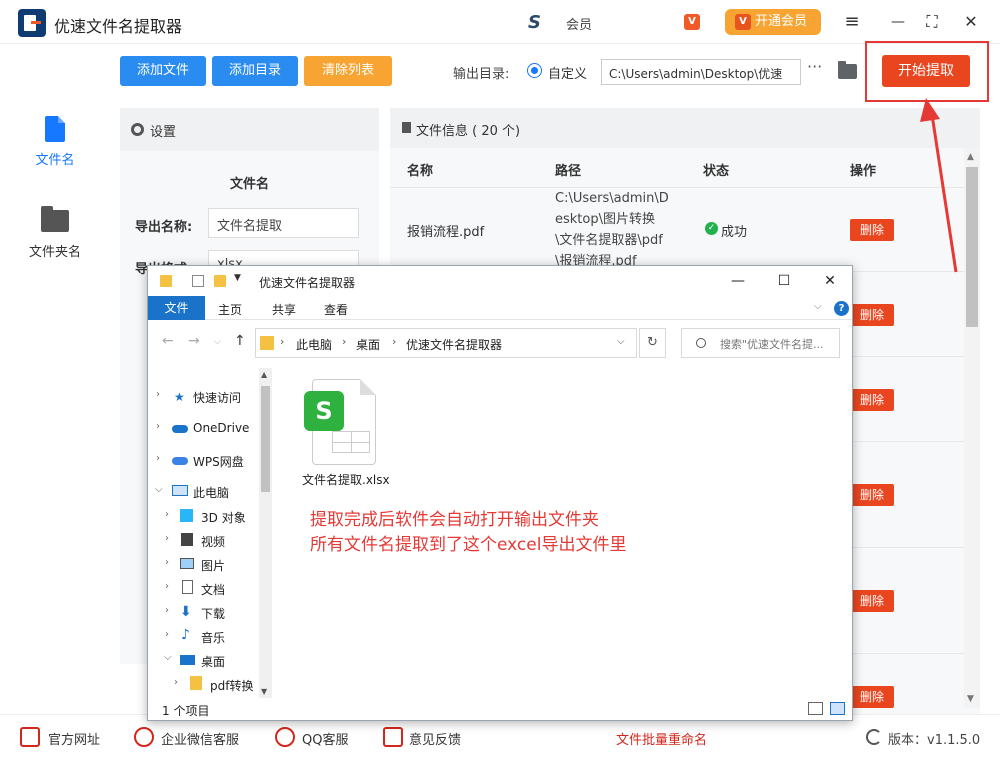  What do you see at coordinates (32, 23) in the screenshot?
I see `app-logo-icon` at bounding box center [32, 23].